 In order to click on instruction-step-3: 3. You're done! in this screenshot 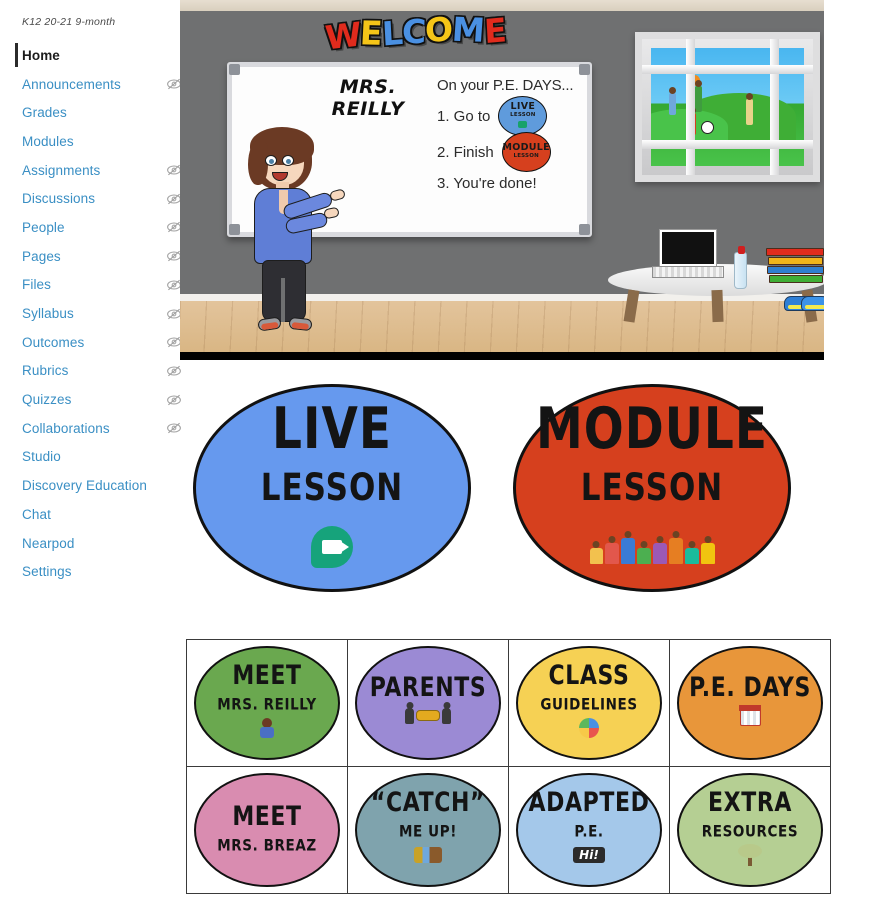, I will do `click(487, 183)`.